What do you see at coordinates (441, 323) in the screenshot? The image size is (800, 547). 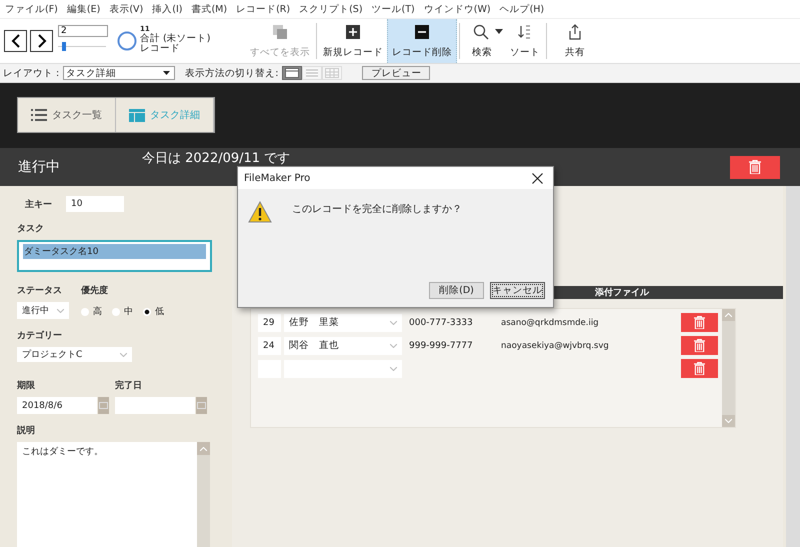 I see `phone-text: 000-777-3333` at bounding box center [441, 323].